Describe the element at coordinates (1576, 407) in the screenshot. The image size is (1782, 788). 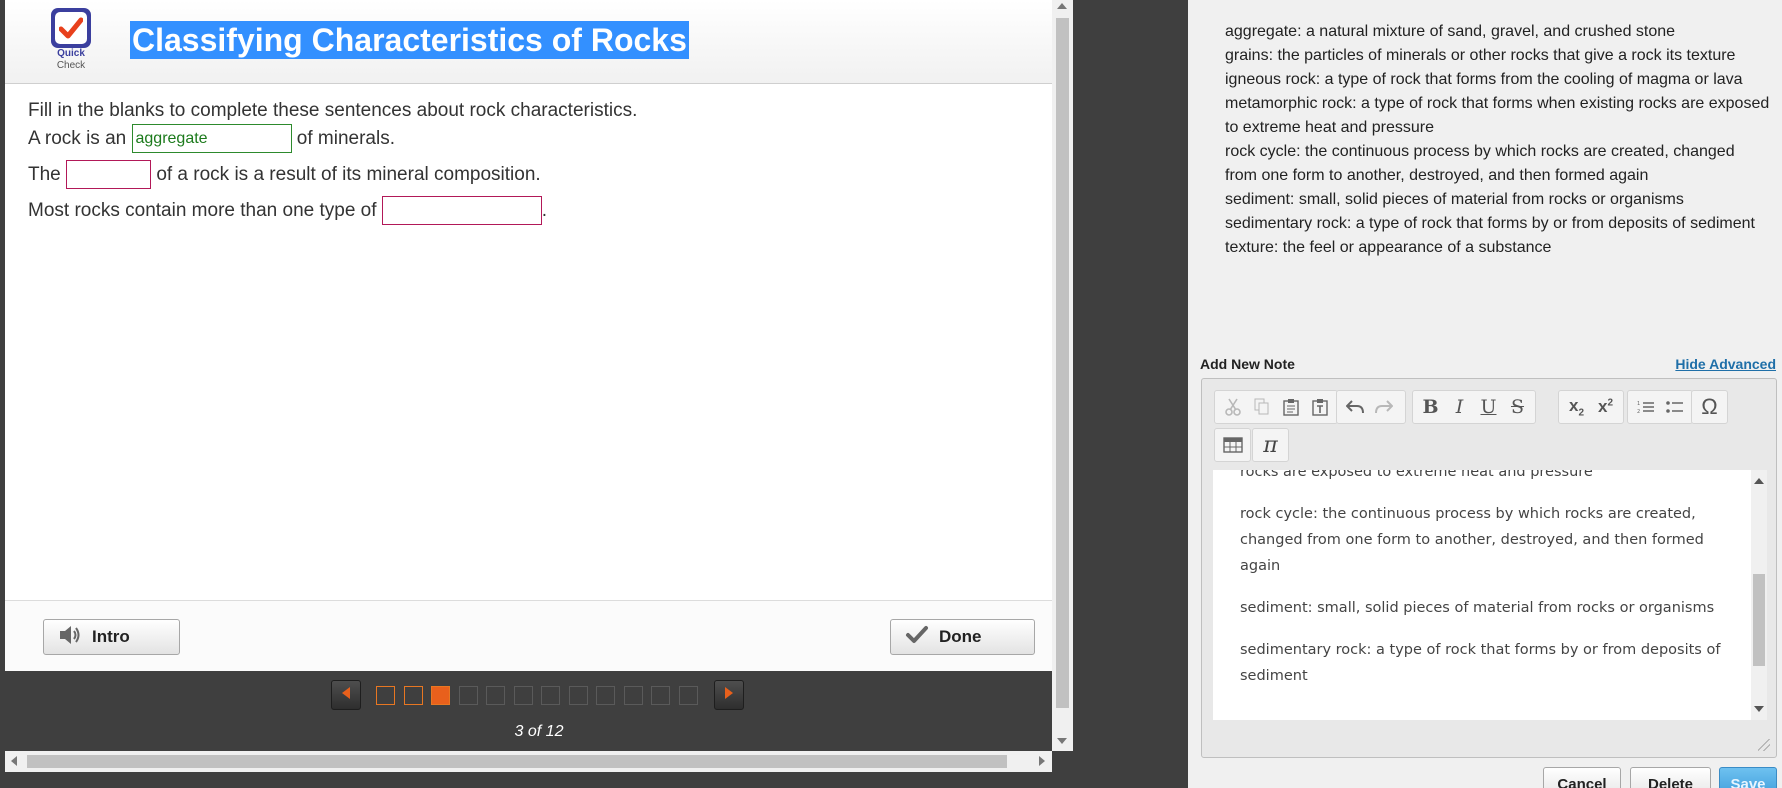
I see `subscript-icon: x2` at that location.